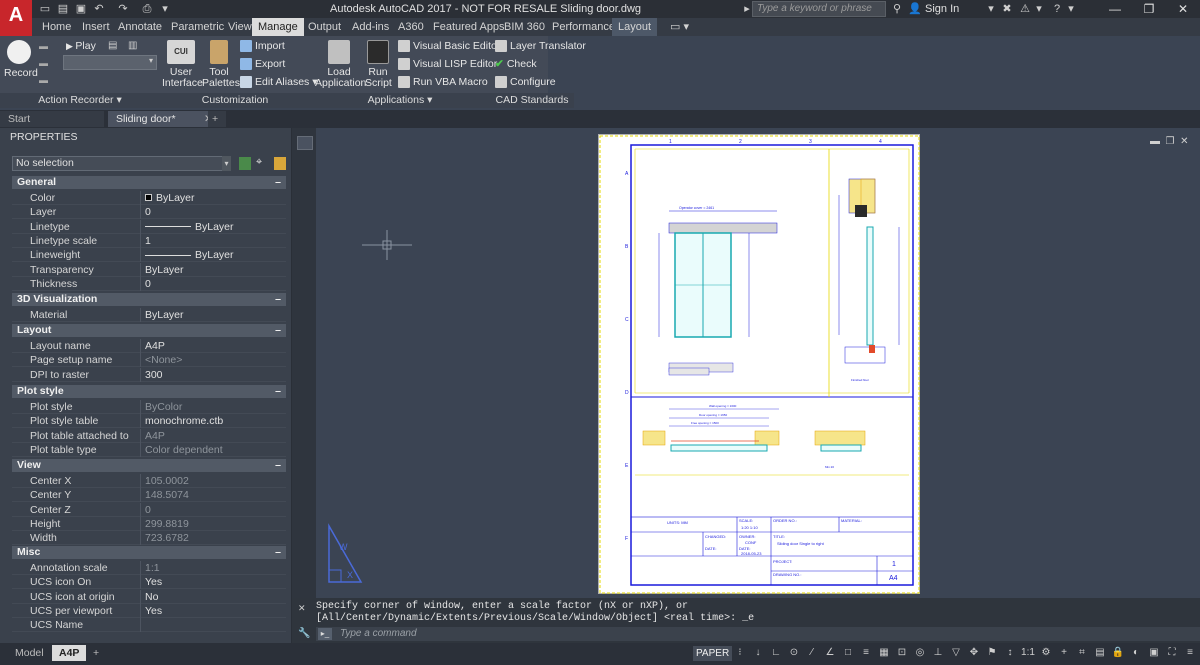 Image resolution: width=1200 pixels, height=665 pixels. Describe the element at coordinates (140, 27) in the screenshot. I see `tab-annotate: Annotate` at that location.